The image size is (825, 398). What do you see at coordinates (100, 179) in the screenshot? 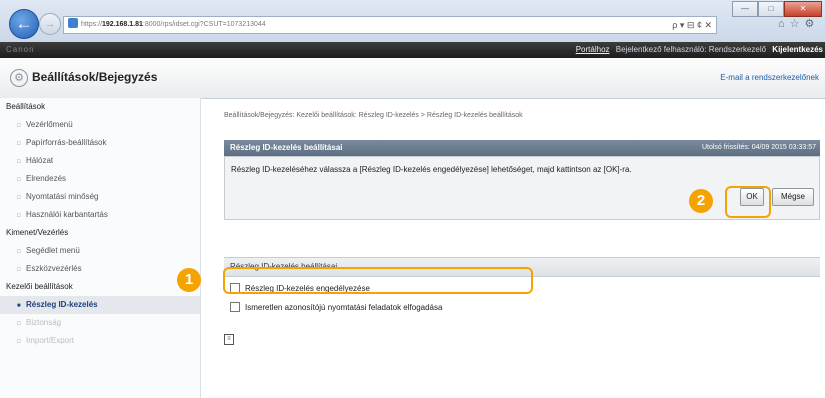
I see `sidebar-item-layout: □ Elrendezés` at bounding box center [100, 179].